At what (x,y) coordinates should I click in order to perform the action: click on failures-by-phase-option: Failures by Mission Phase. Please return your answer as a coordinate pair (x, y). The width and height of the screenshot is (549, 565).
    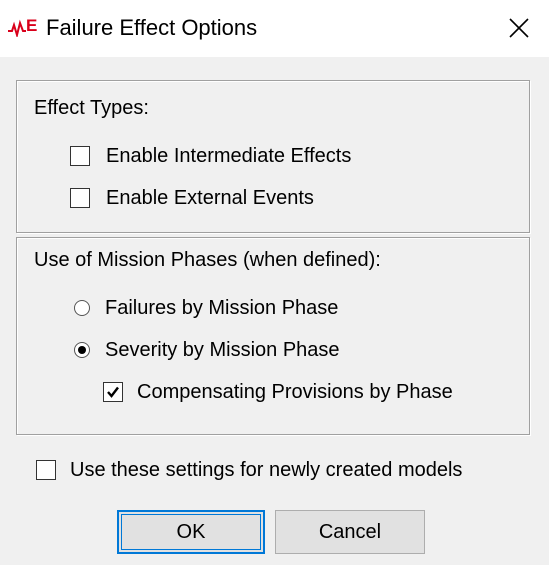
    Looking at the image, I should click on (206, 308).